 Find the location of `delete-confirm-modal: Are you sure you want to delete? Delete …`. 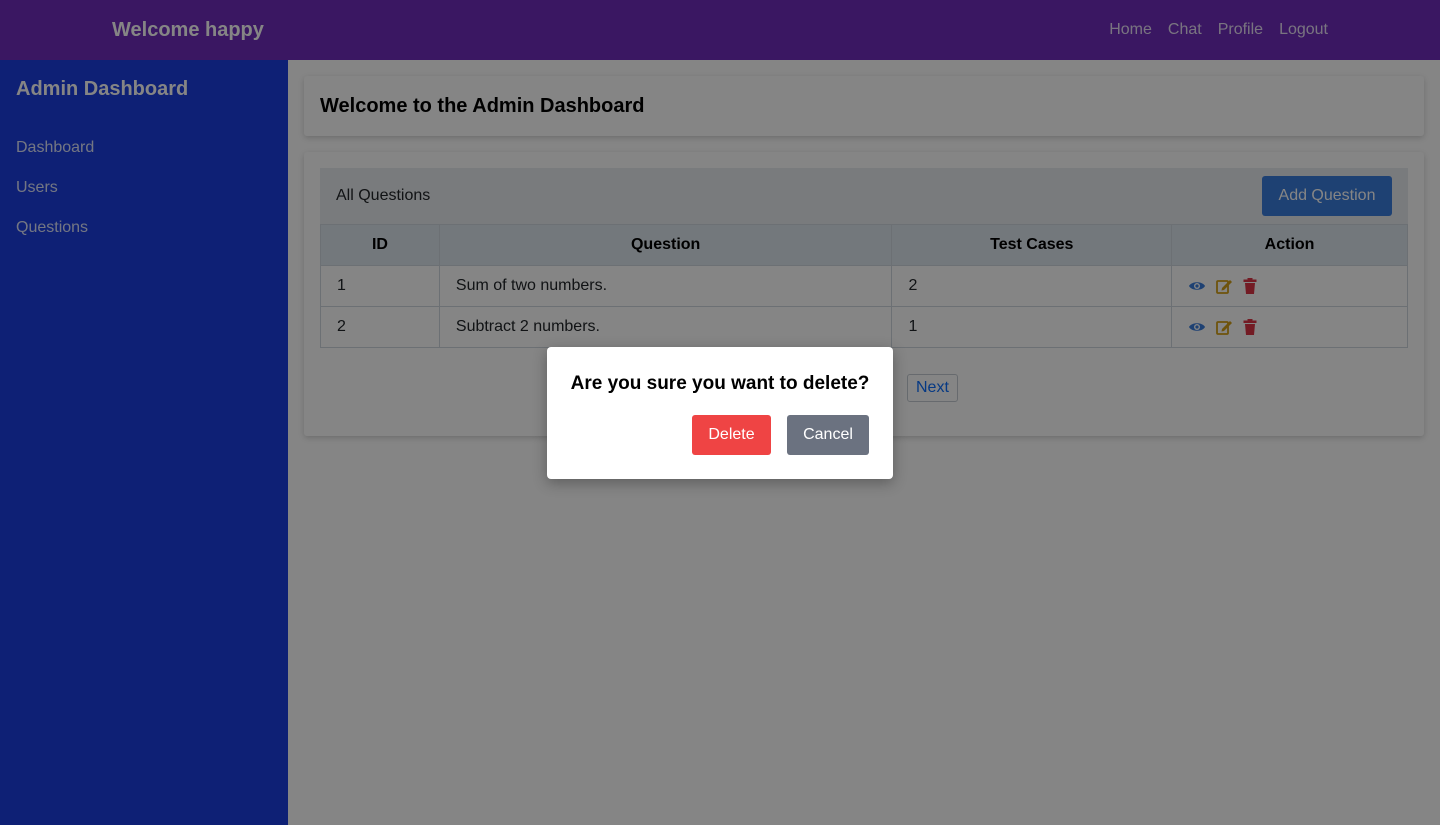

delete-confirm-modal: Are you sure you want to delete? Delete … is located at coordinates (720, 413).